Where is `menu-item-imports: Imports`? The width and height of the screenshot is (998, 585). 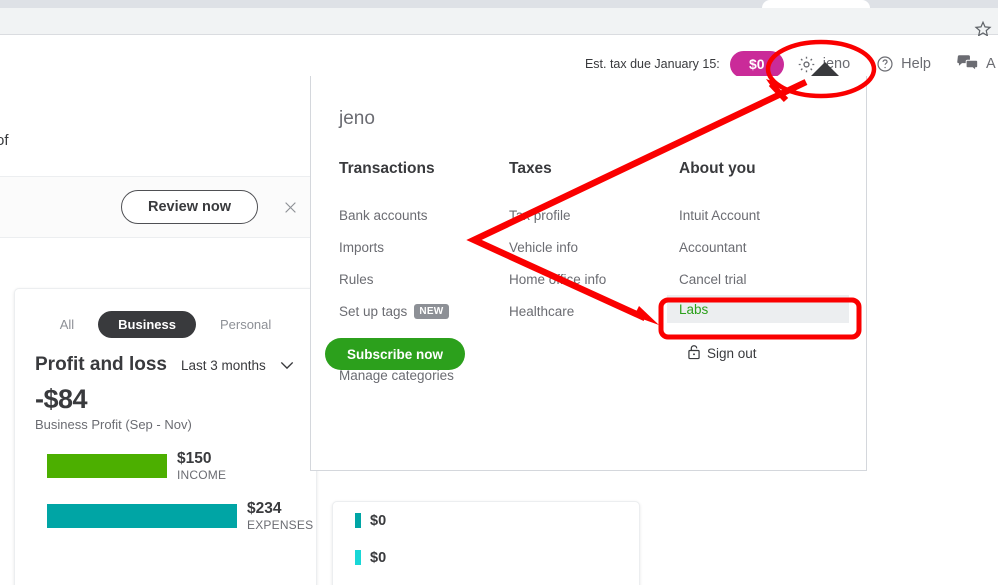
menu-item-imports: Imports is located at coordinates (424, 247).